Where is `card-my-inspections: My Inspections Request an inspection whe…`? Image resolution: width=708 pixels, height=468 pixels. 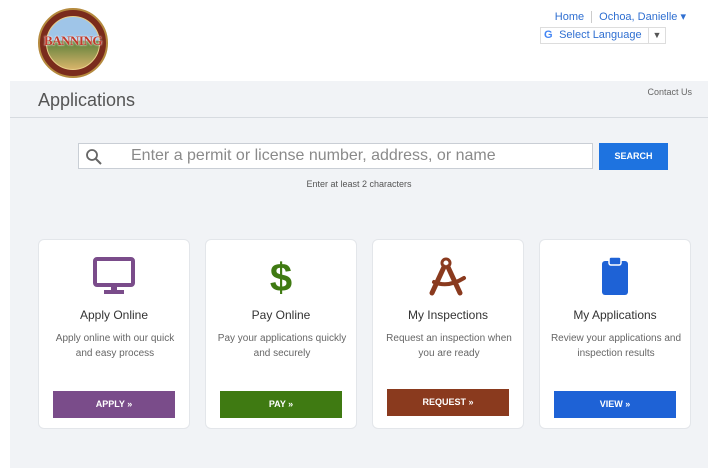
card-my-inspections: My Inspections Request an inspection whe… is located at coordinates (448, 334).